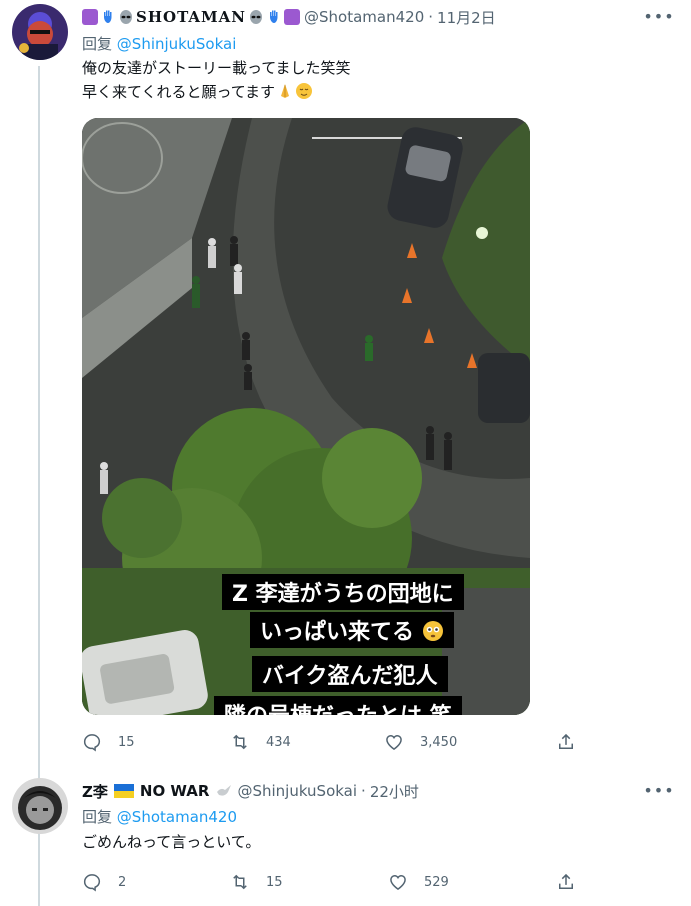 This screenshot has width=691, height=906. Describe the element at coordinates (394, 791) in the screenshot. I see `timestamp: 22小时` at that location.